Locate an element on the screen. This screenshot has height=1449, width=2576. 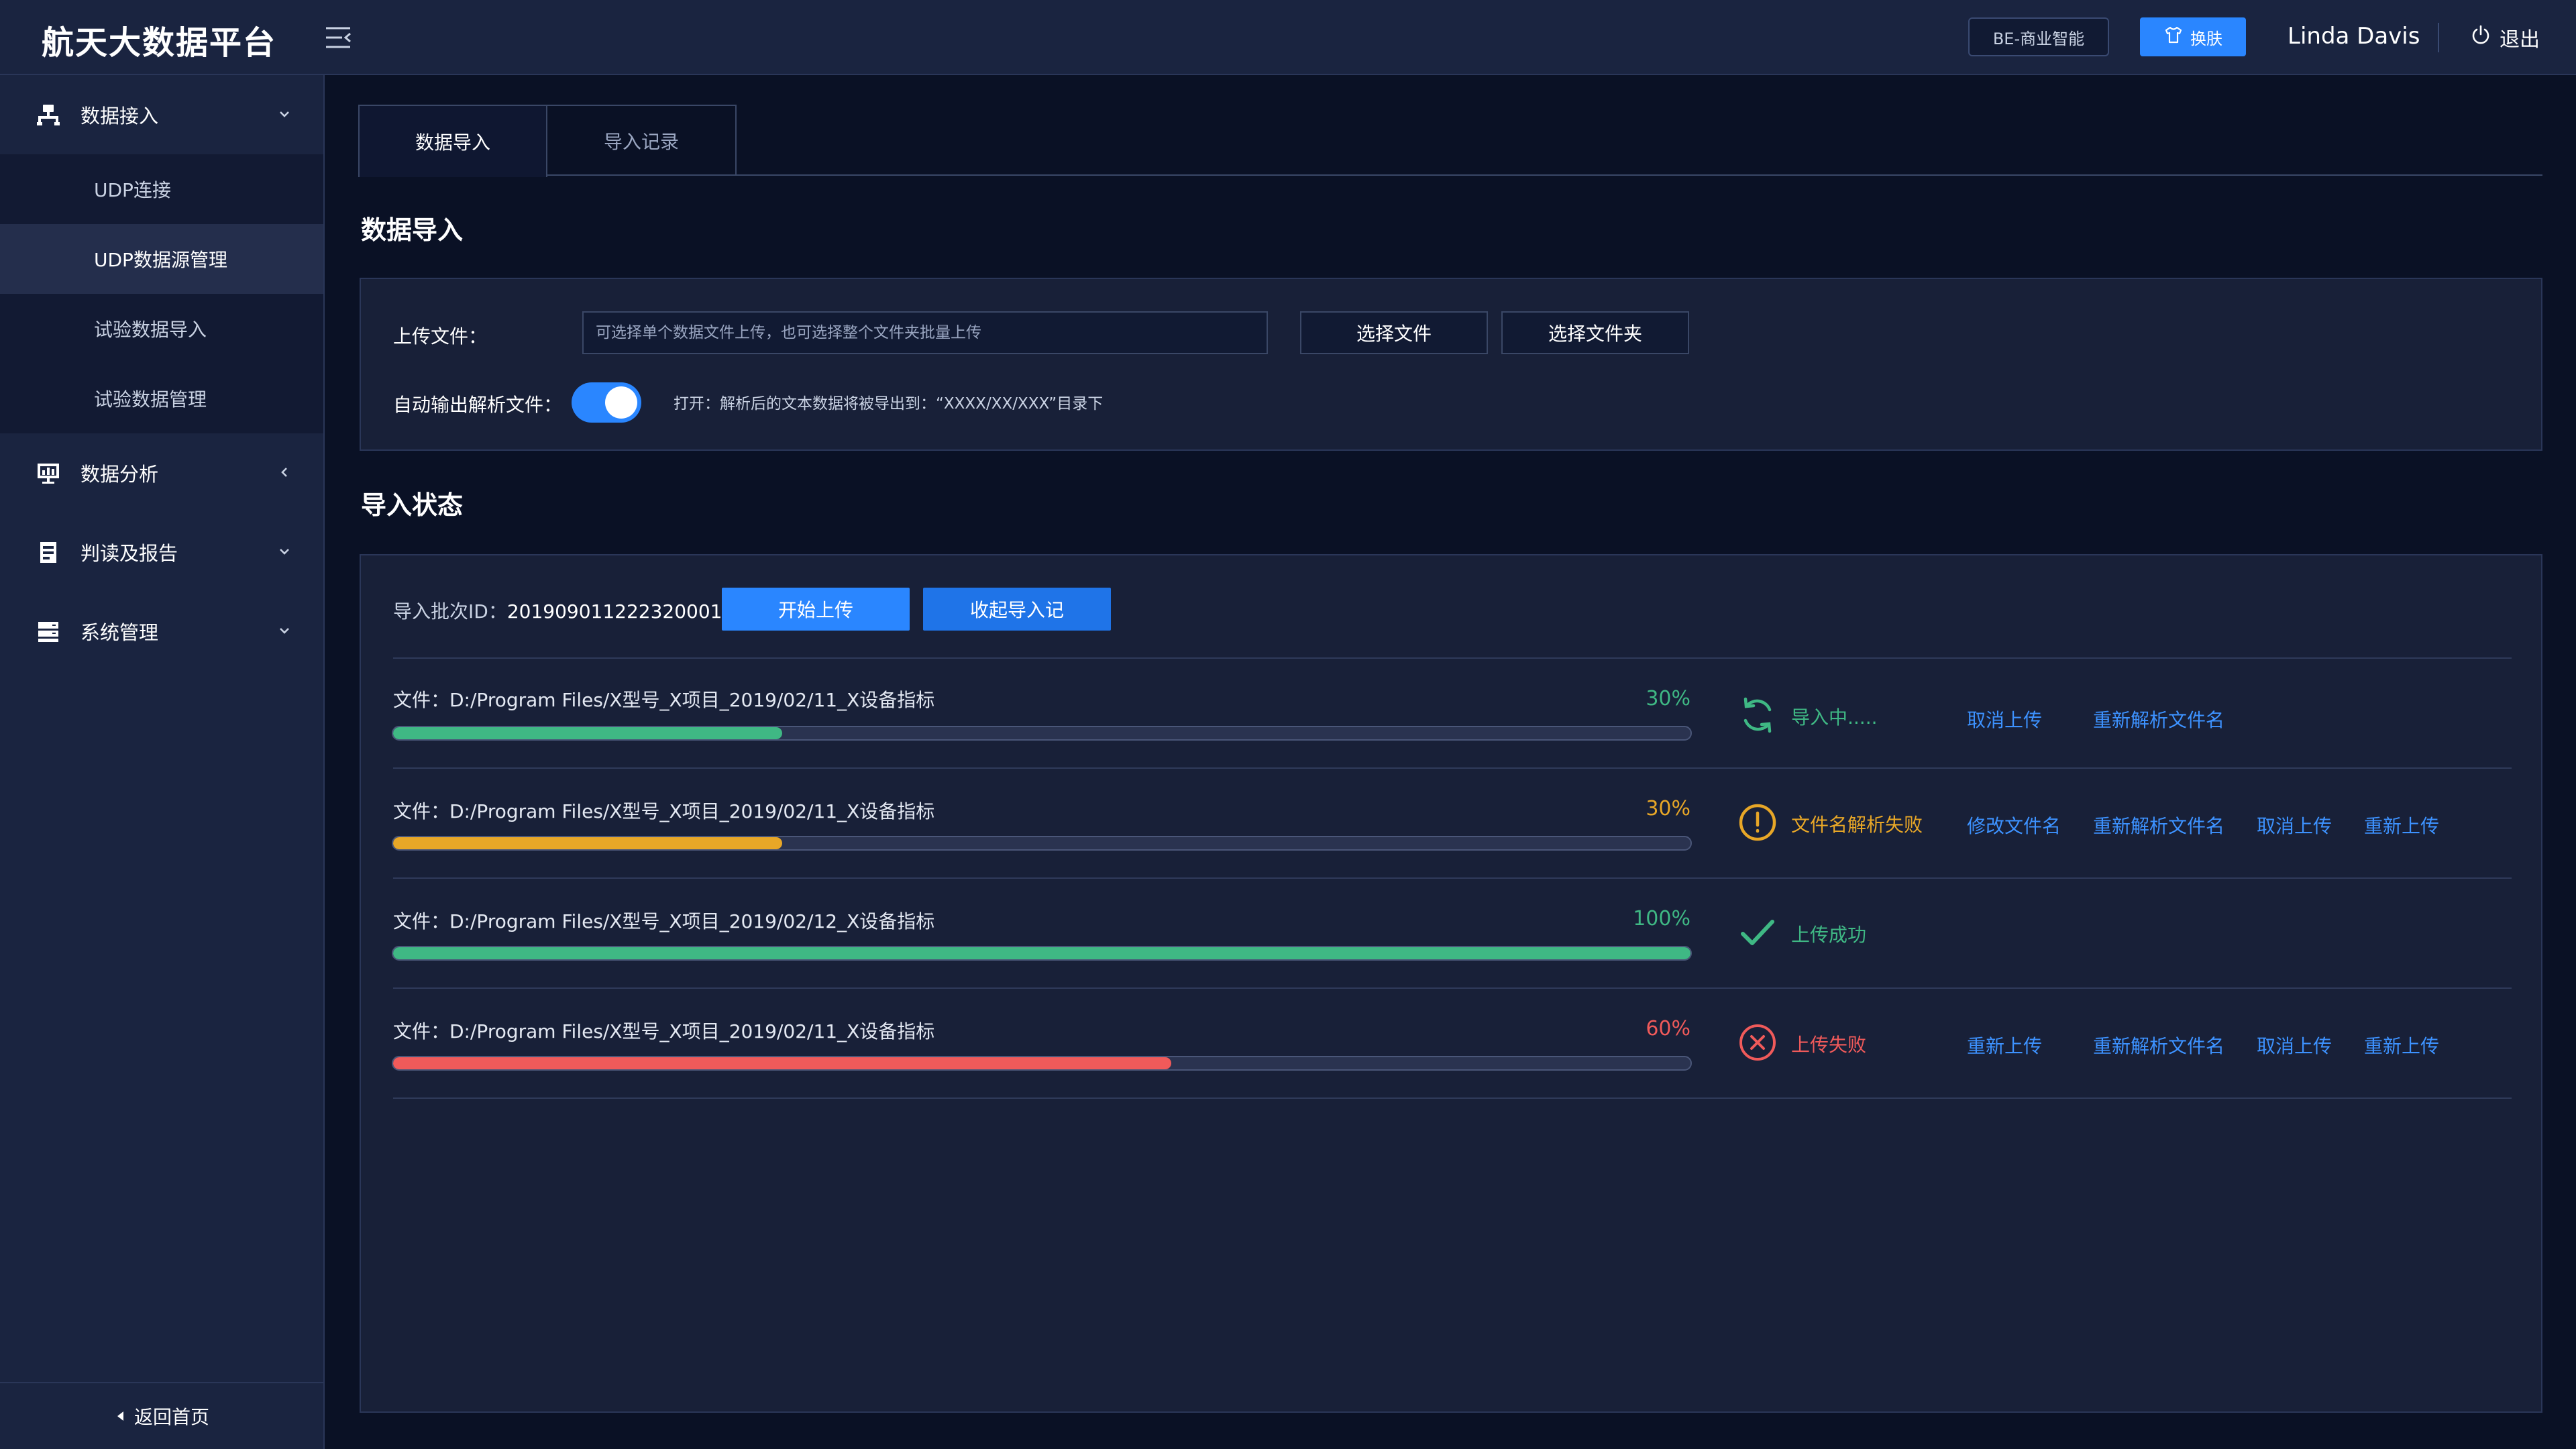
auto-output-toggle is located at coordinates (606, 402).